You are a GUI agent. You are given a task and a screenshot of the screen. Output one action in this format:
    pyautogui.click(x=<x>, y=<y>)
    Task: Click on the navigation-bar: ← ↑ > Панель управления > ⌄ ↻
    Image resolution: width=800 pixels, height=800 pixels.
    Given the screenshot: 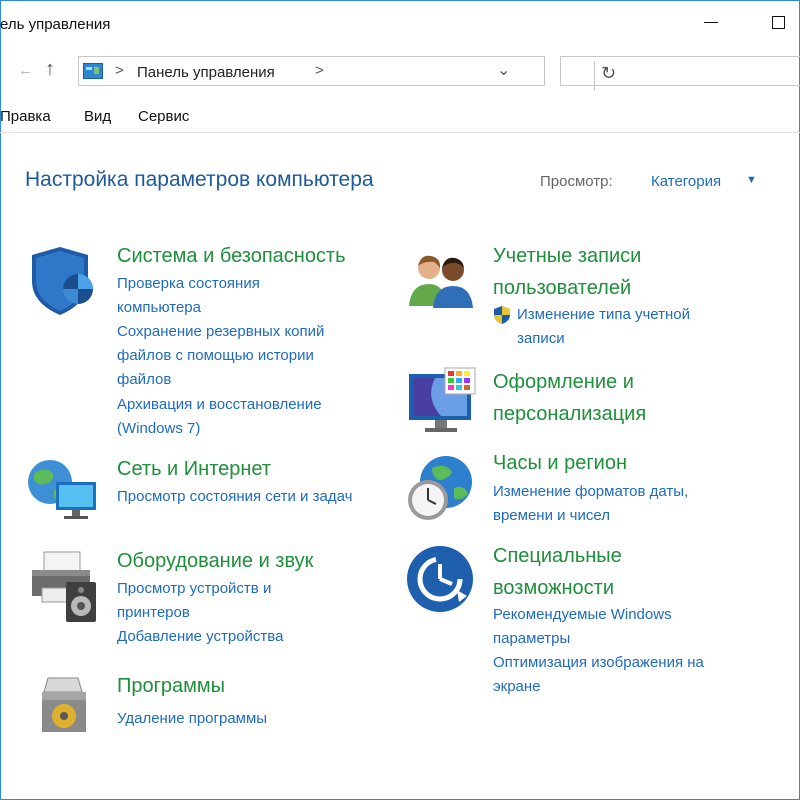 What is the action you would take?
    pyautogui.click(x=400, y=72)
    